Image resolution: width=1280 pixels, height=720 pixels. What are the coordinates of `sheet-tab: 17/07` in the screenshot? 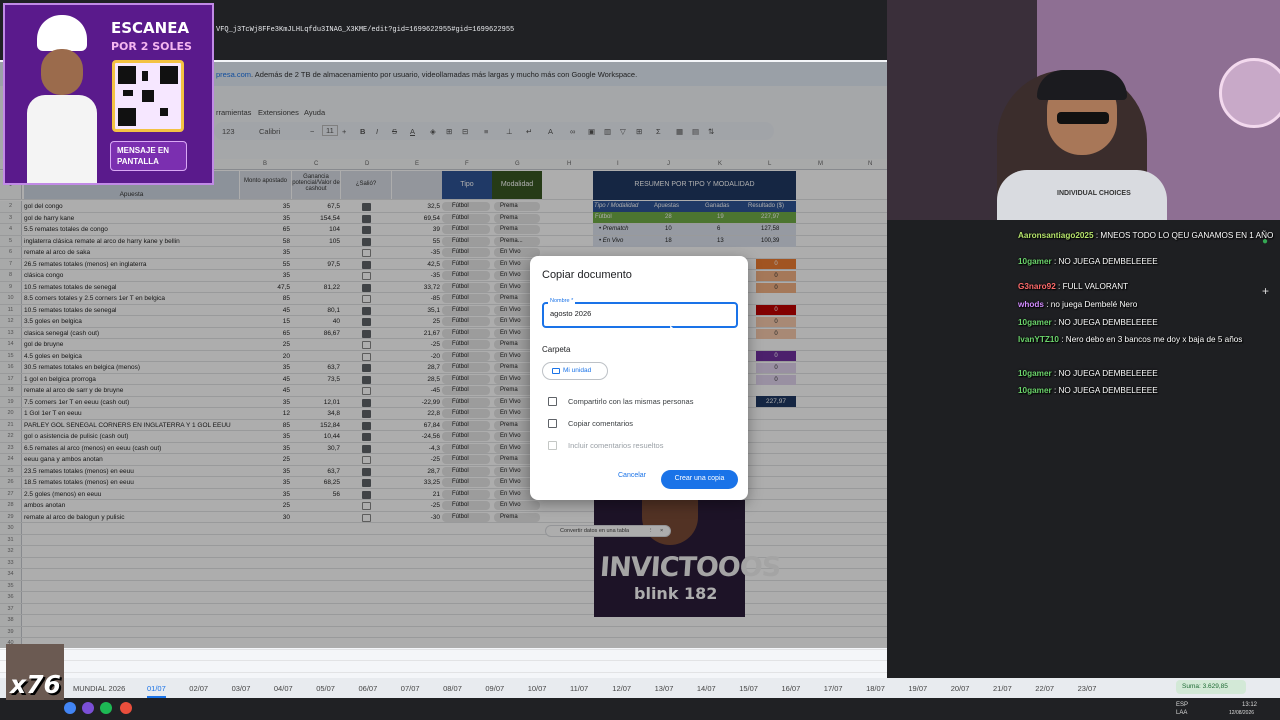 It's located at (833, 688).